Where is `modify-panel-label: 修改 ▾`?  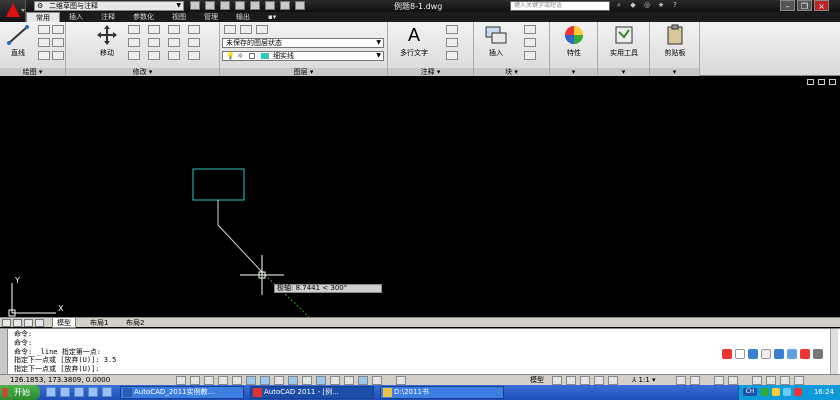 modify-panel-label: 修改 ▾ is located at coordinates (142, 72).